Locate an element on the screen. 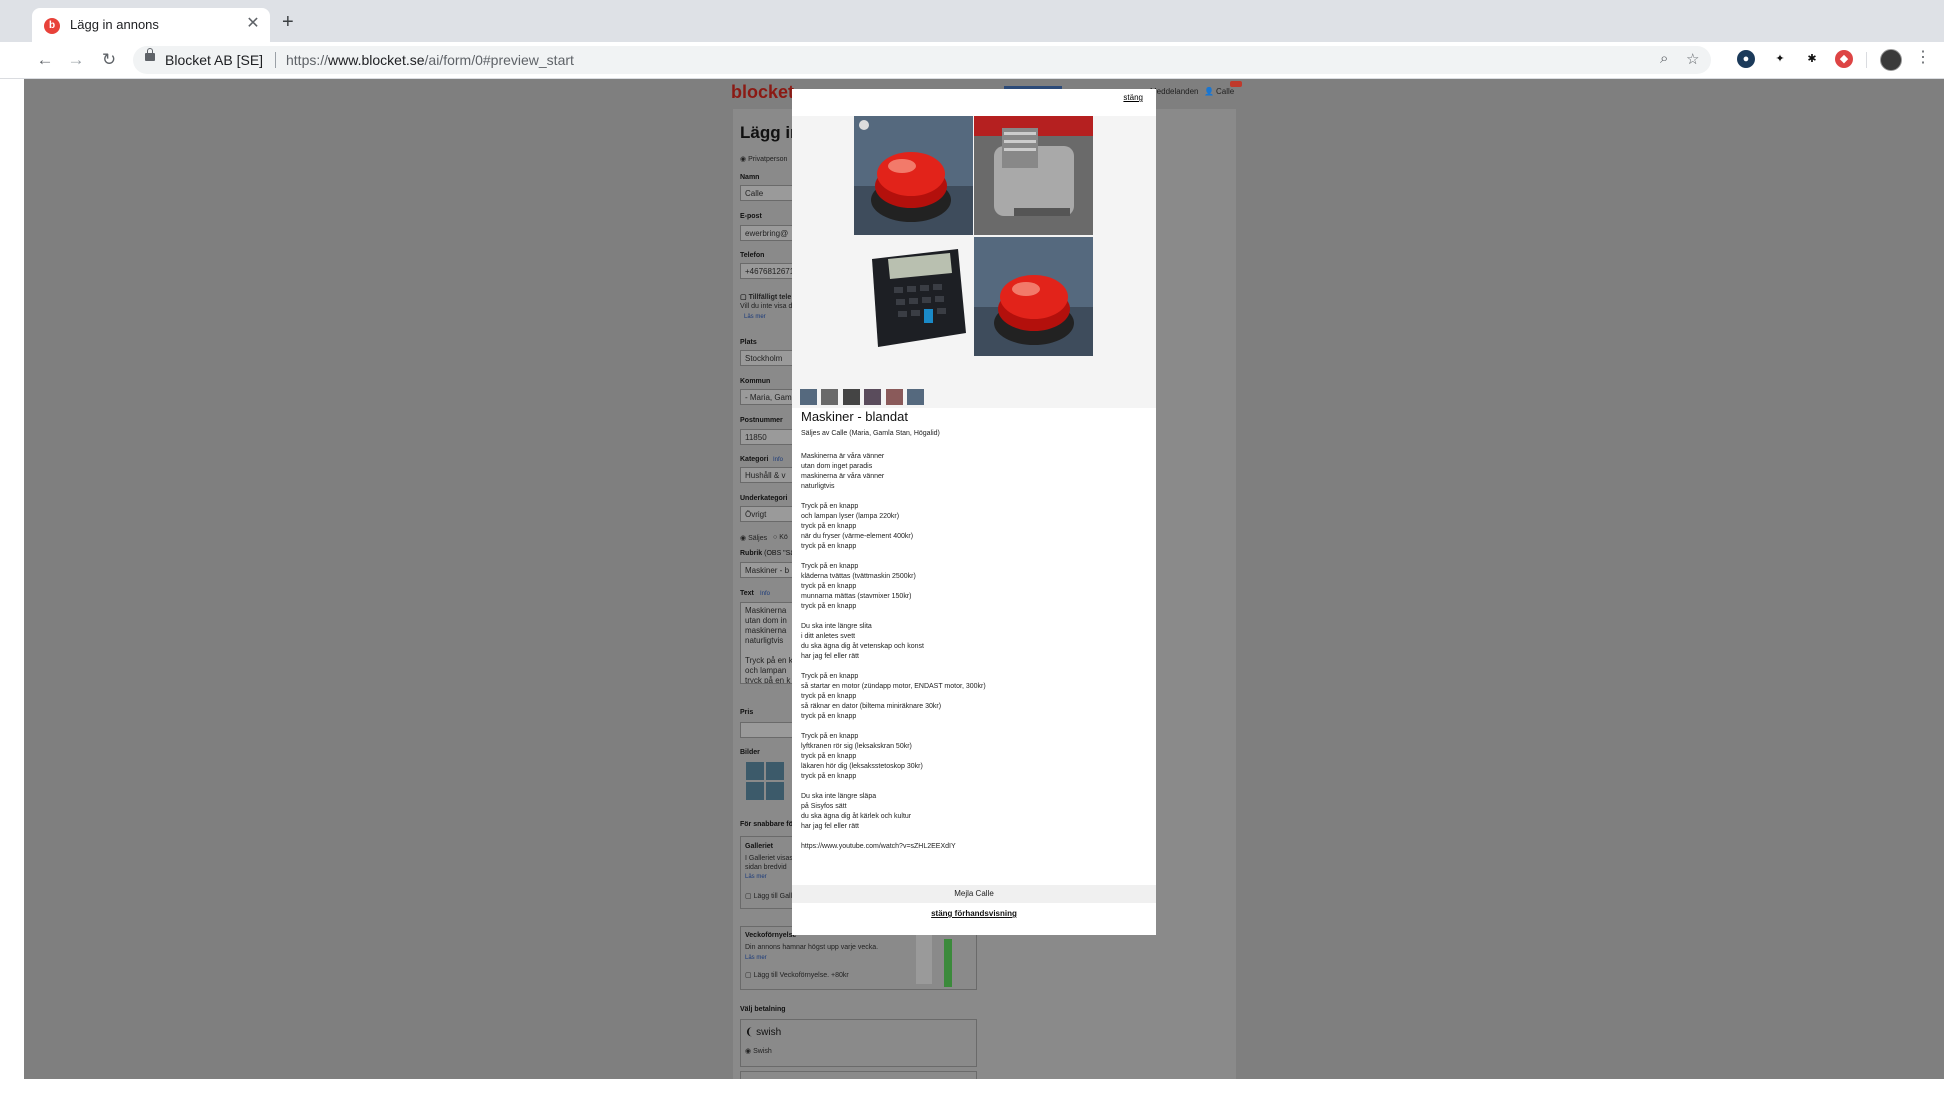 Image resolution: width=1944 pixels, height=1108 pixels. extension-circle-icon: ● is located at coordinates (1746, 59).